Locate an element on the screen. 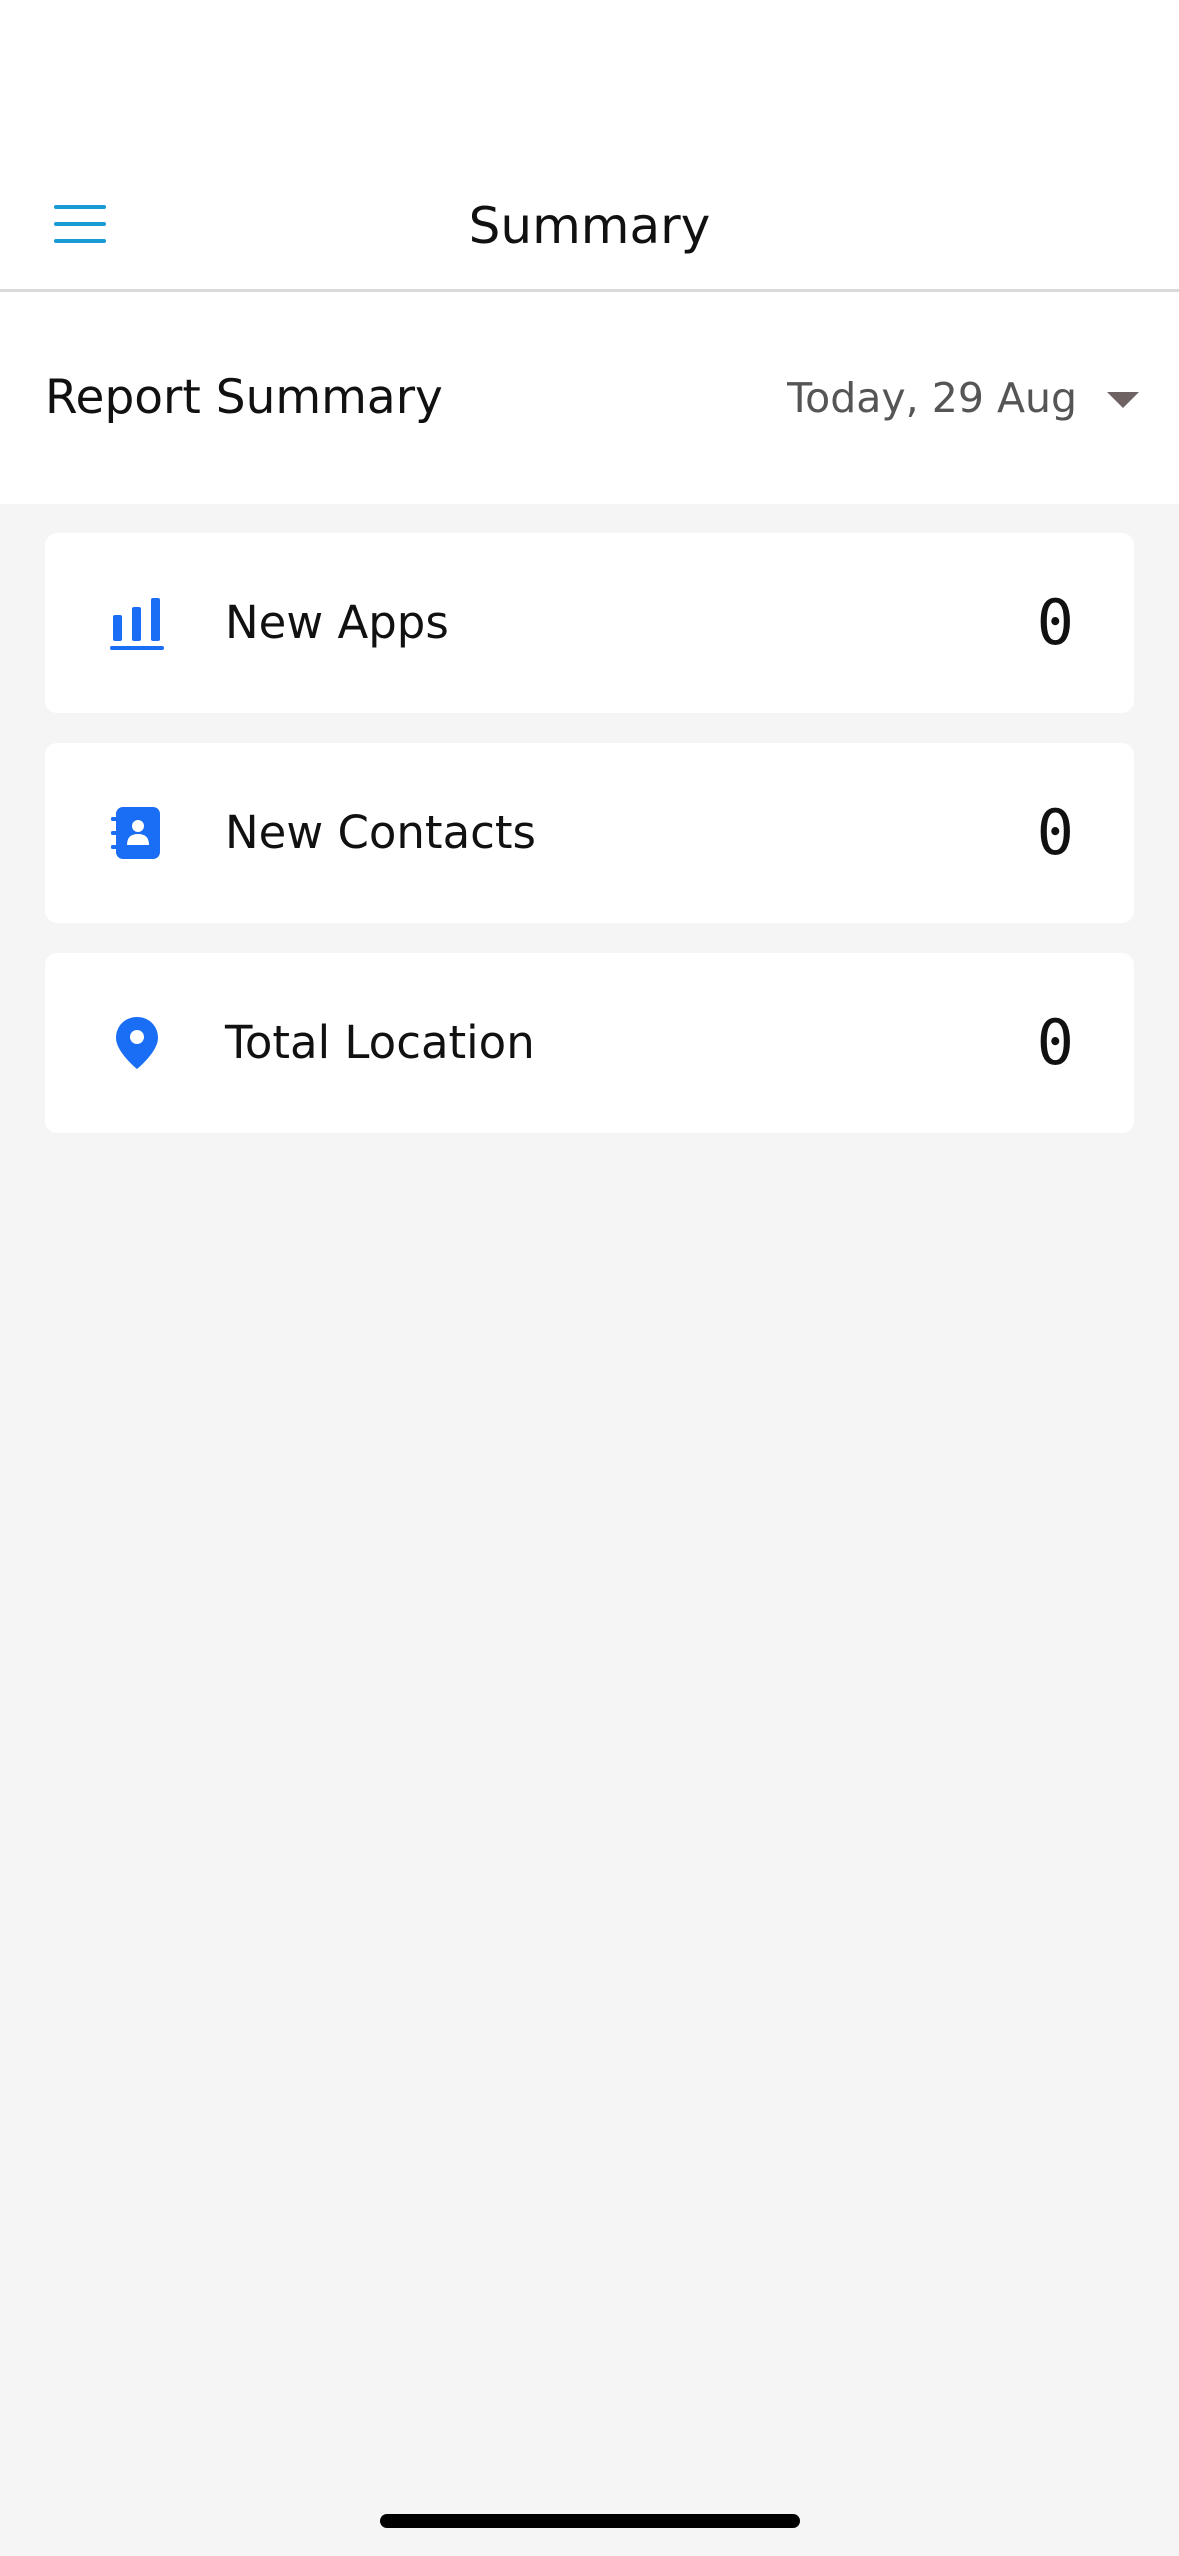 Image resolution: width=1179 pixels, height=2556 pixels. date-label: Today, 29 Aug is located at coordinates (932, 398).